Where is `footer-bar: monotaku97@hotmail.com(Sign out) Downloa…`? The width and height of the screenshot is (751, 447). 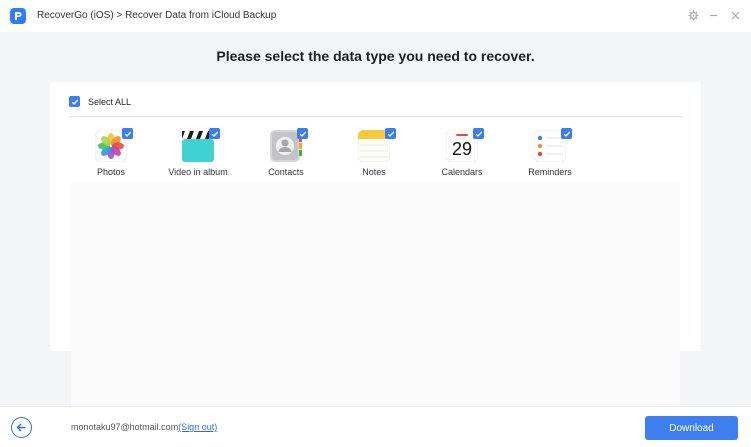 footer-bar: monotaku97@hotmail.com(Sign out) Downloa… is located at coordinates (375, 426).